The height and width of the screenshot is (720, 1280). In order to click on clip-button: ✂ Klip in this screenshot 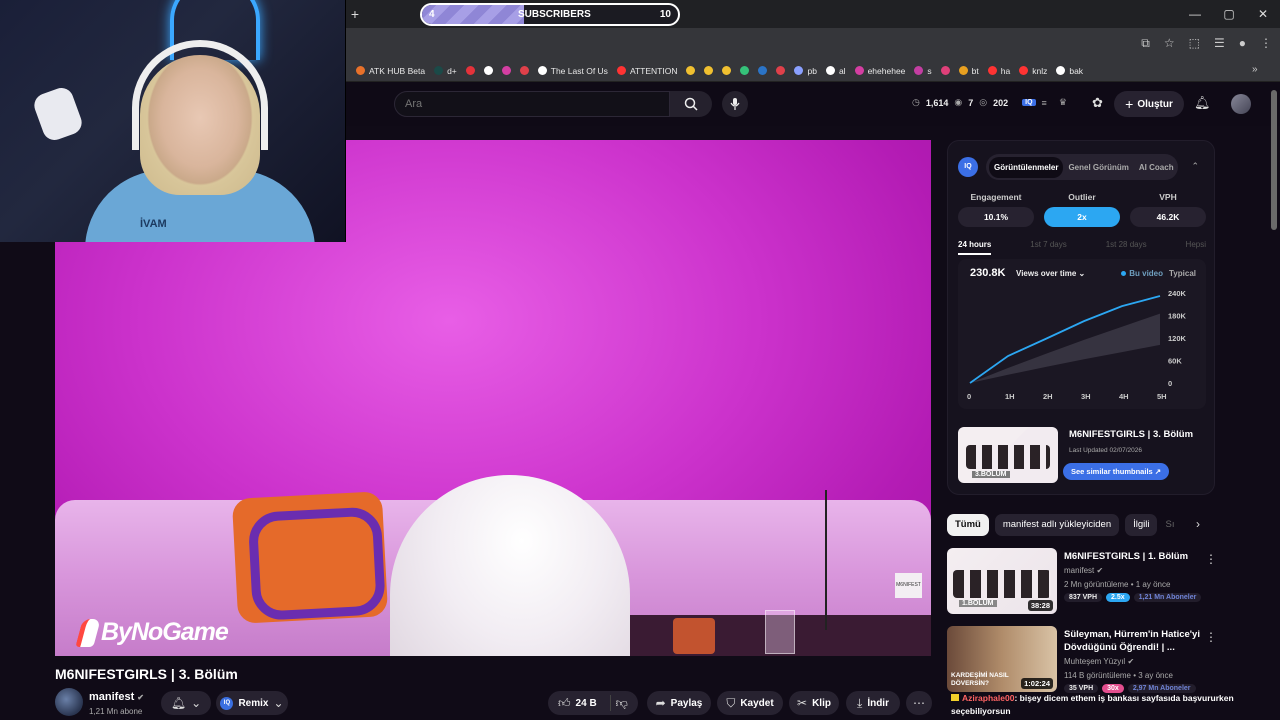, I will do `click(814, 703)`.